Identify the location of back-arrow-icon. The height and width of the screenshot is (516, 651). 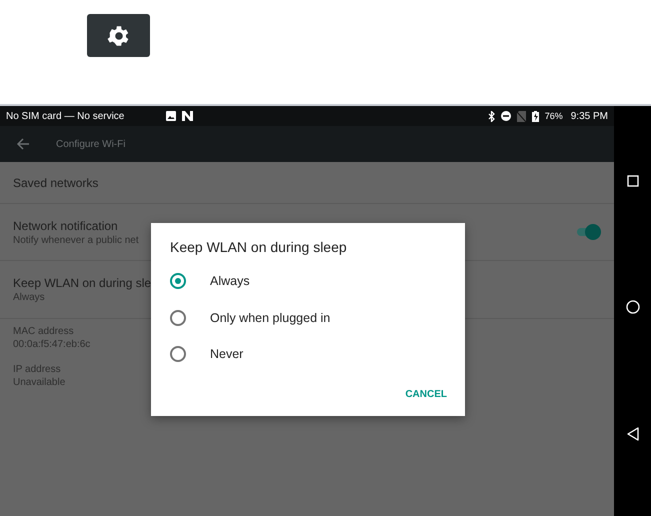
(23, 144).